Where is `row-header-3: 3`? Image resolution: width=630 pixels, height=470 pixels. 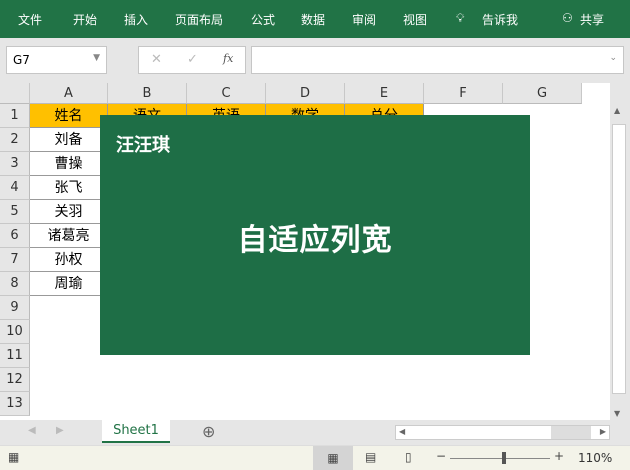
row-header-3: 3 is located at coordinates (15, 164).